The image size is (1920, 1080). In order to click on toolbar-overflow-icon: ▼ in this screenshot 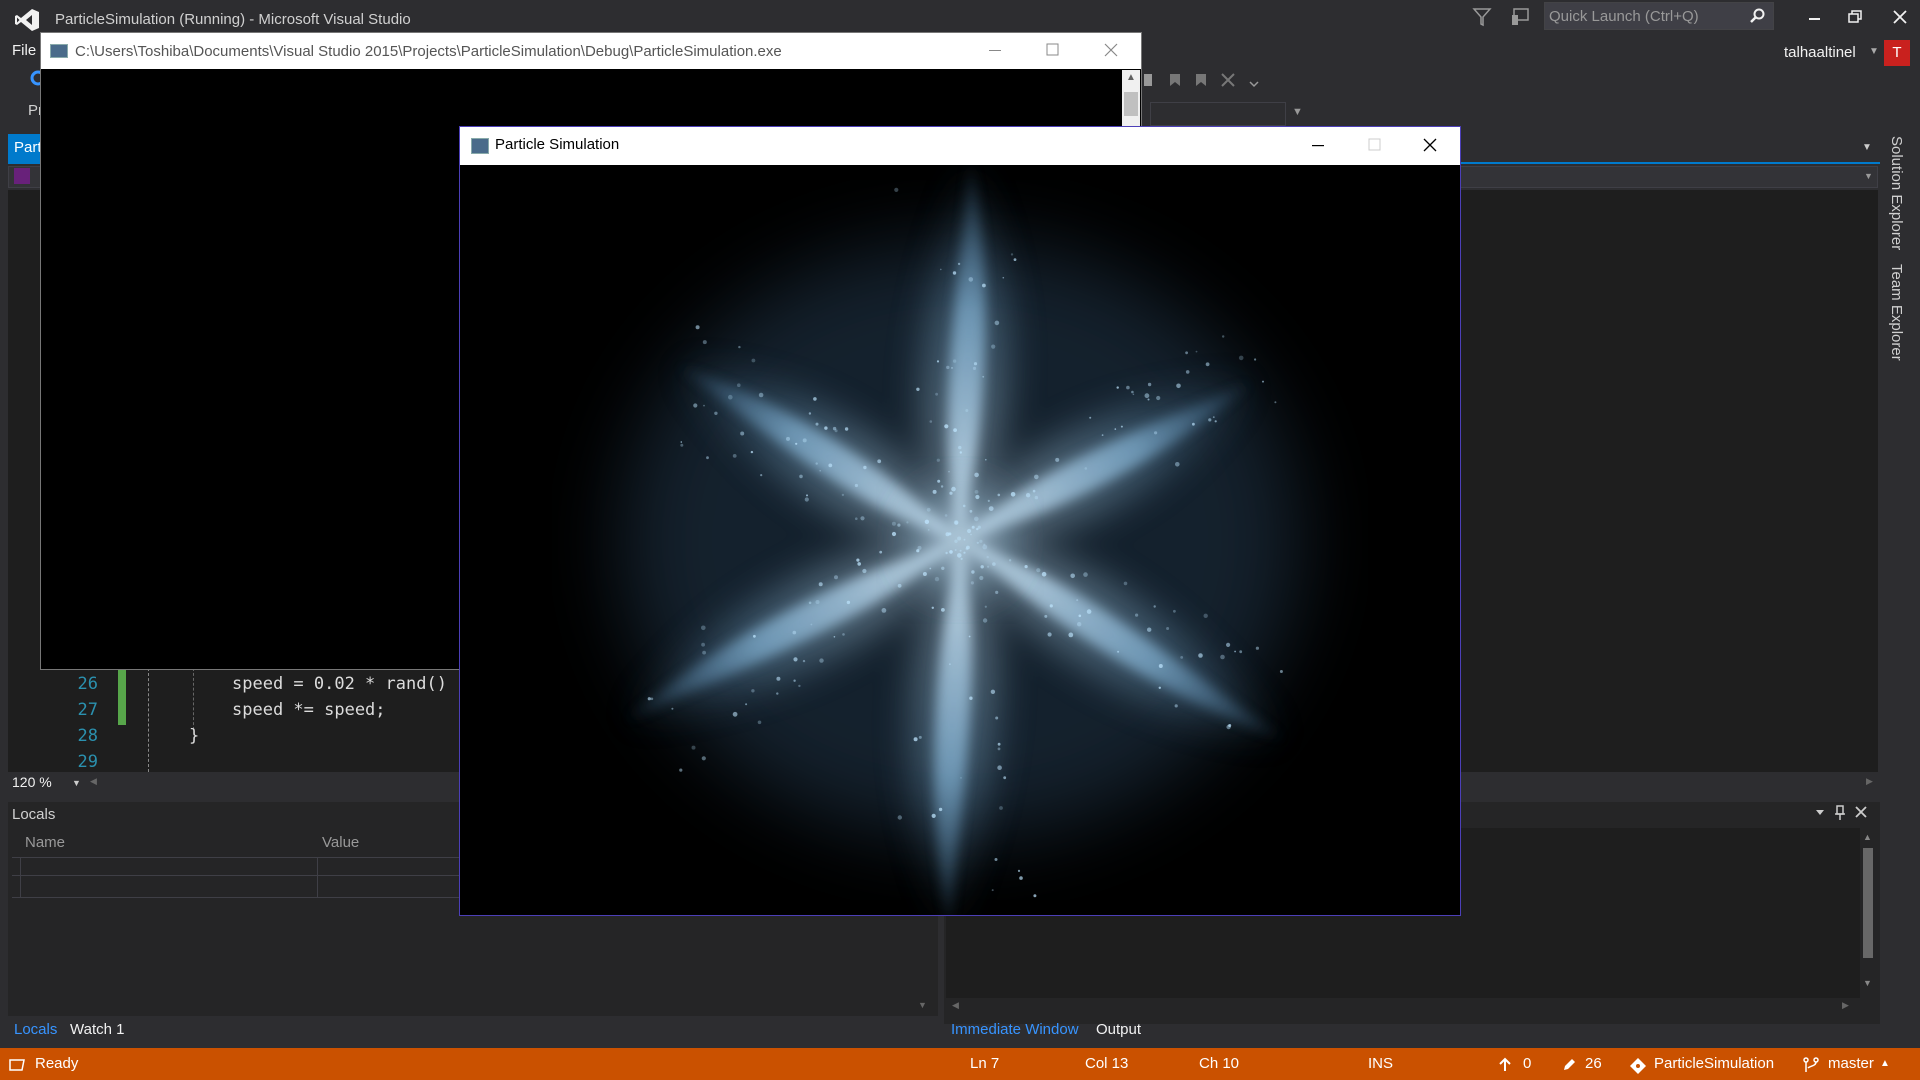, I will do `click(1297, 112)`.